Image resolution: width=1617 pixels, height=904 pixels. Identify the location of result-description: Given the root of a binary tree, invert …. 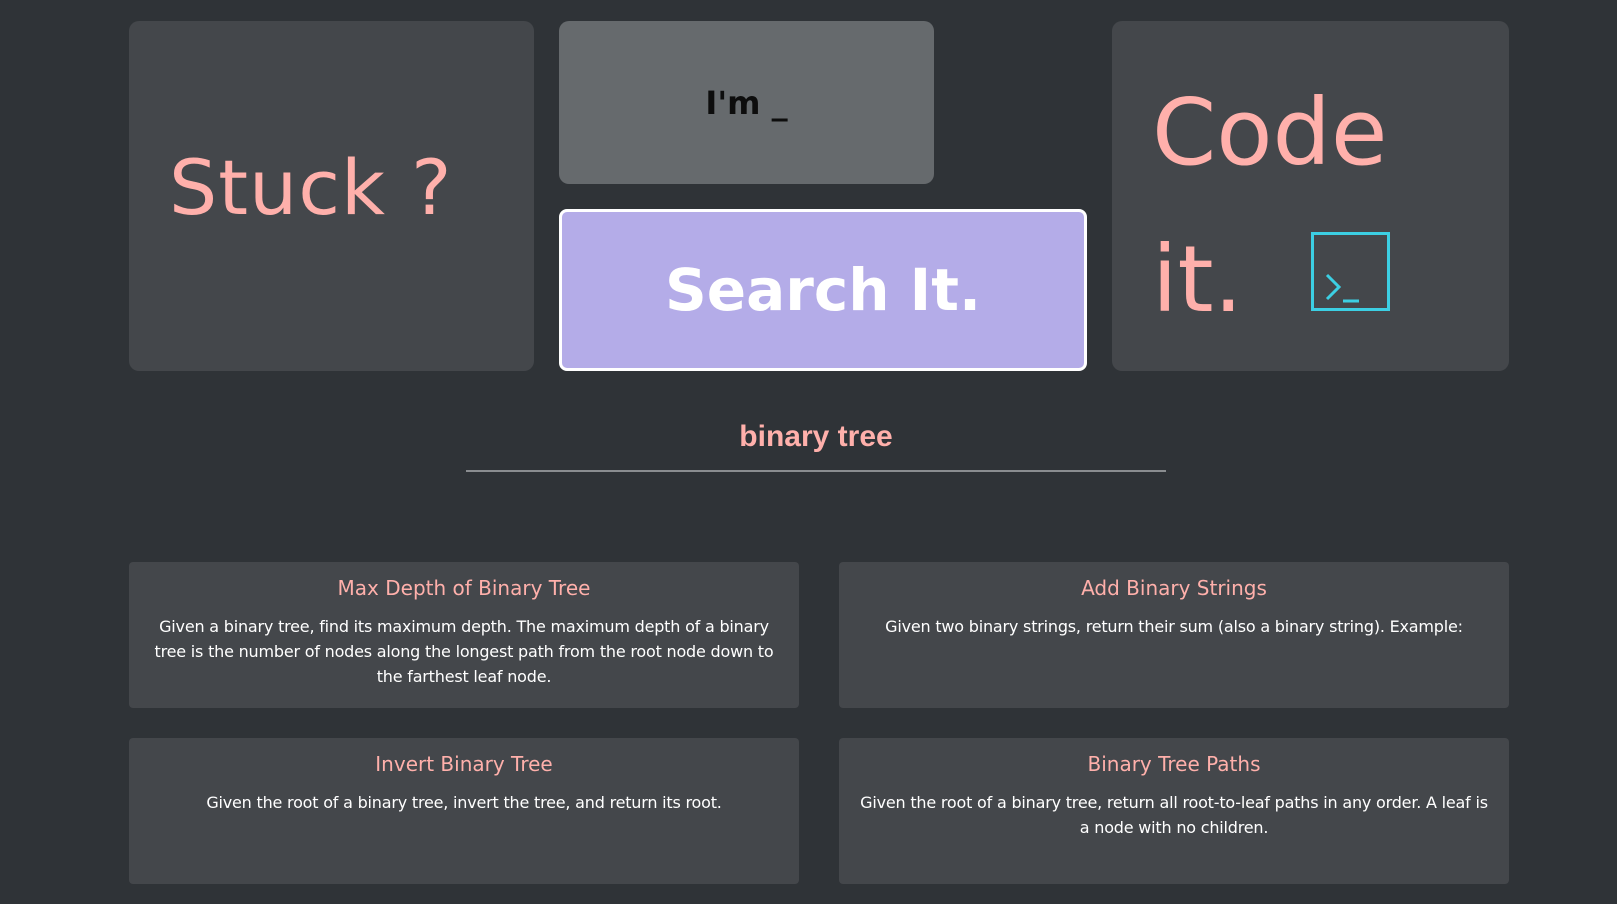
(464, 802).